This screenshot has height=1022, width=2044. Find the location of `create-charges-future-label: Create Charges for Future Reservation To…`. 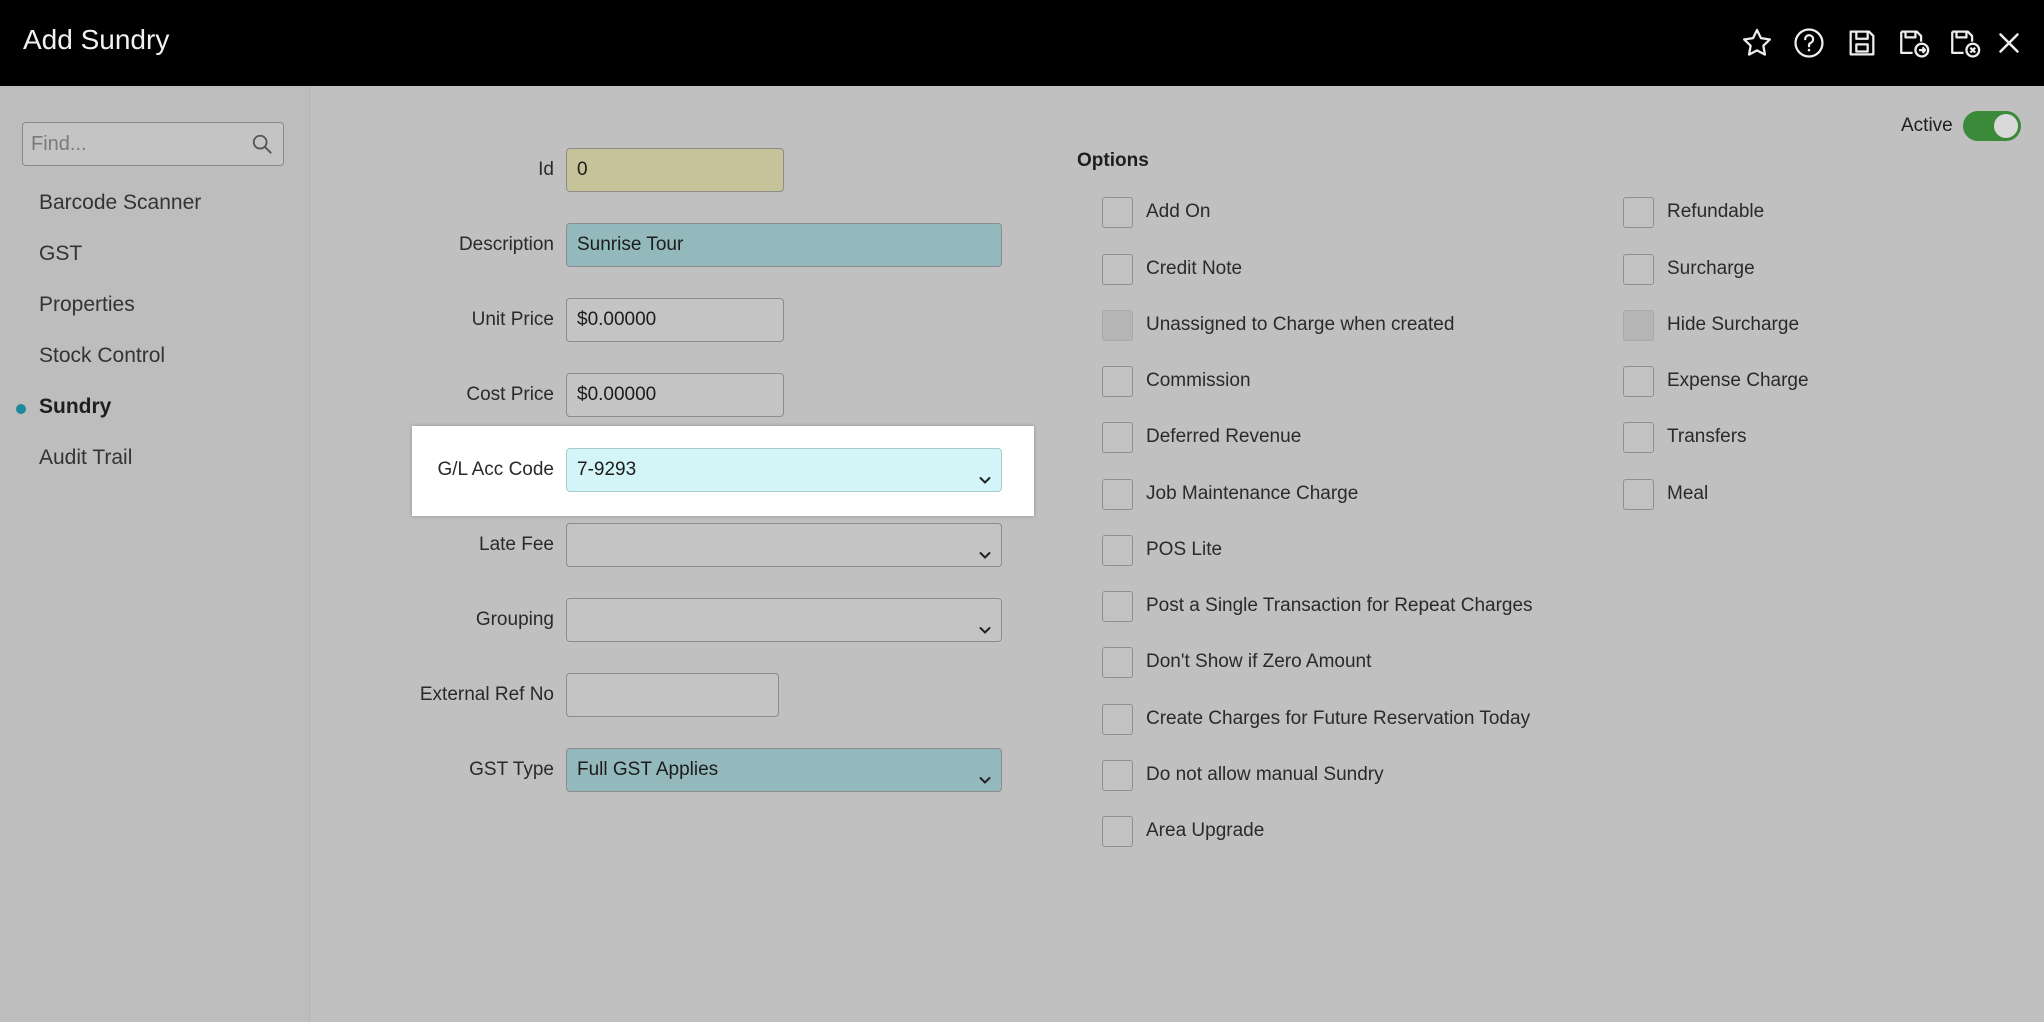

create-charges-future-label: Create Charges for Future Reservation To… is located at coordinates (1338, 718).